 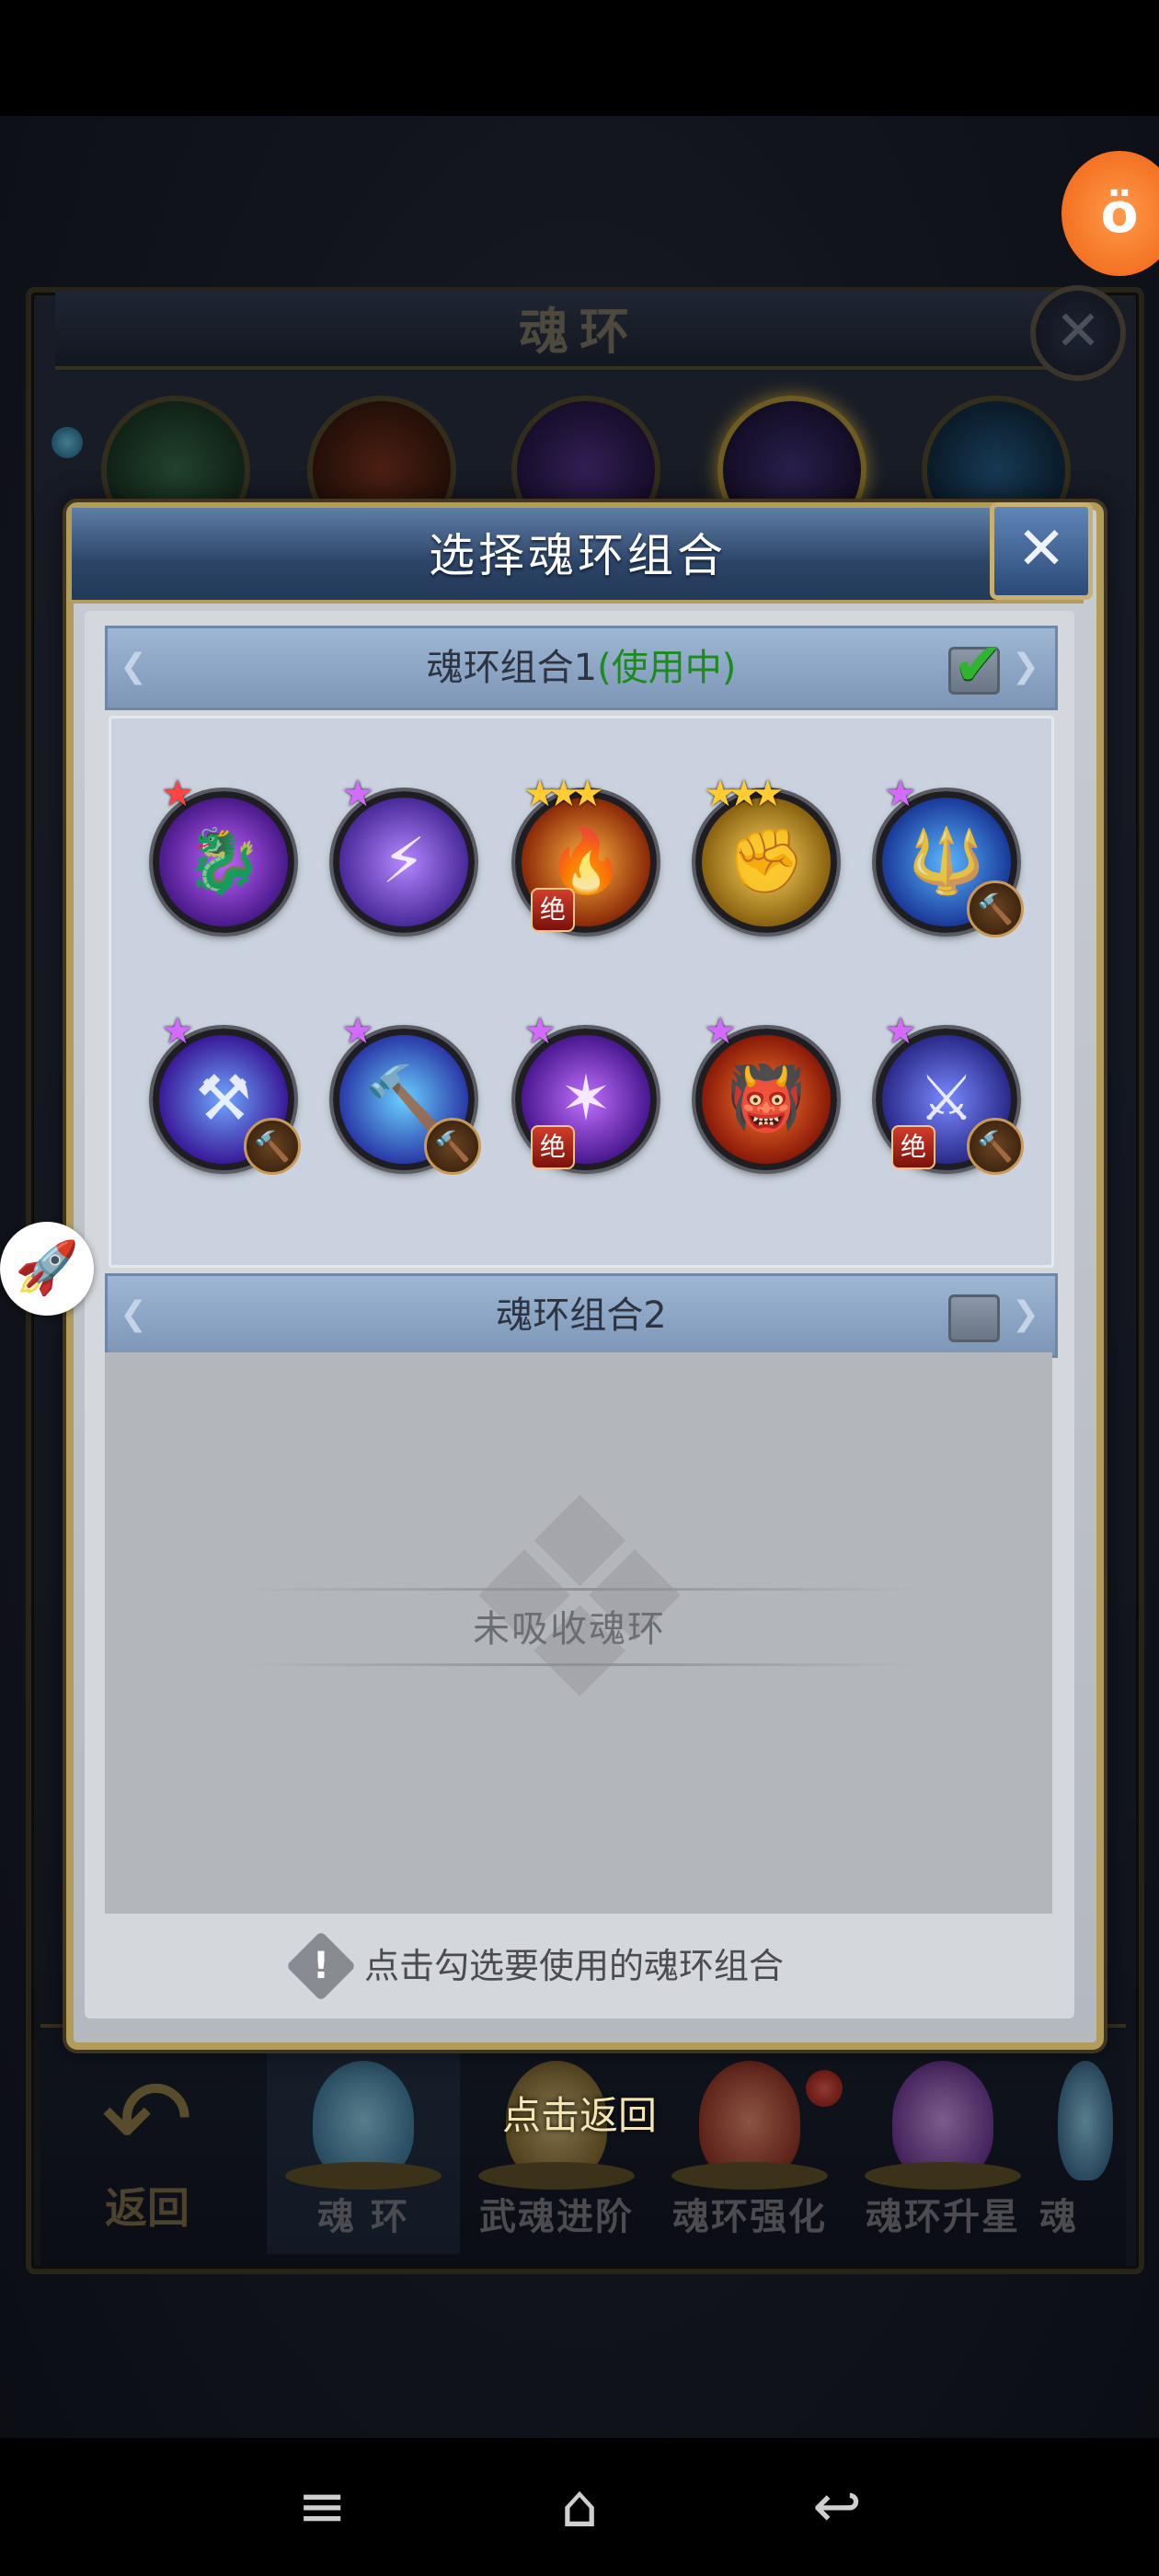 What do you see at coordinates (578, 555) in the screenshot?
I see `dialog-title: 选择魂环组合` at bounding box center [578, 555].